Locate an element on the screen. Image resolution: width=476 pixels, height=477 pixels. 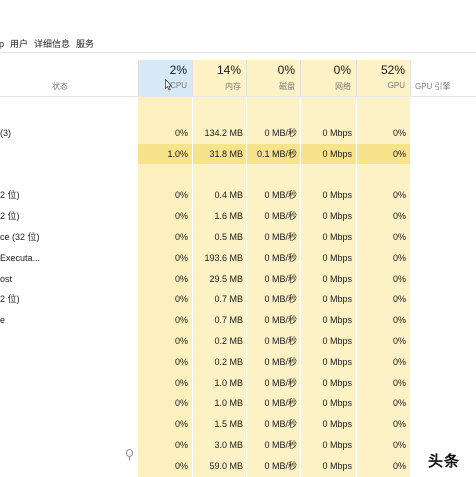
tab-users: 用户 is located at coordinates (19, 43).